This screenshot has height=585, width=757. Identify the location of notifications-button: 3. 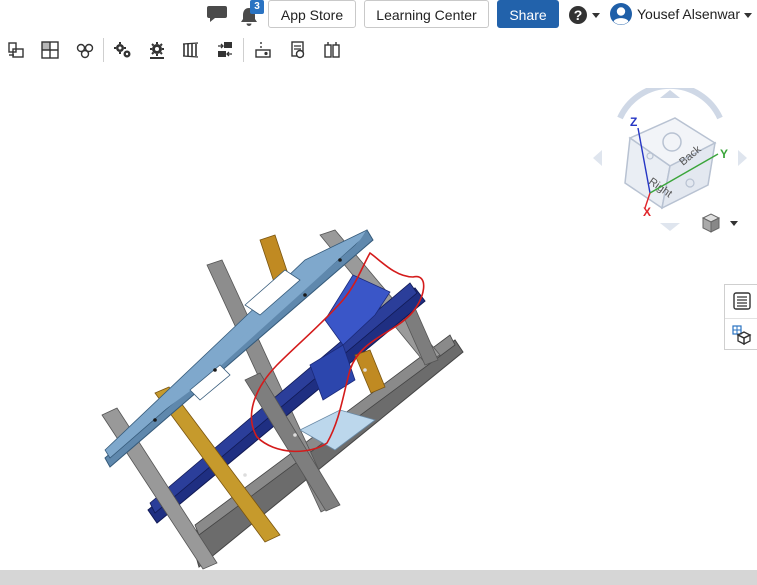
(251, 14).